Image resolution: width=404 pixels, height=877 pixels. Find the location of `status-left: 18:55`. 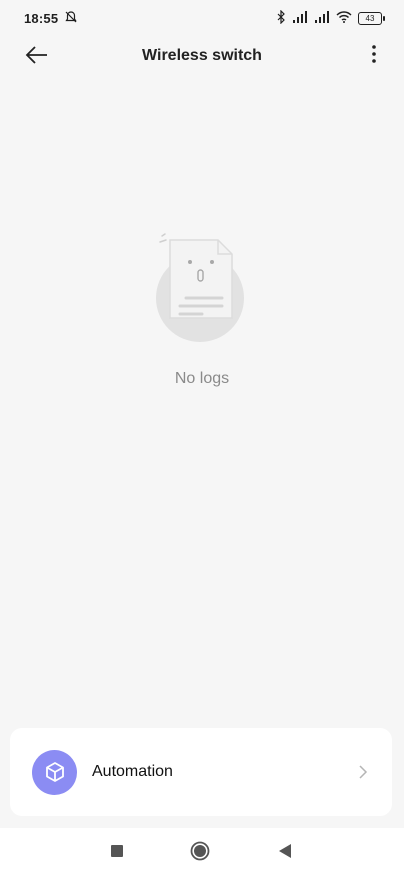

status-left: 18:55 is located at coordinates (51, 18).